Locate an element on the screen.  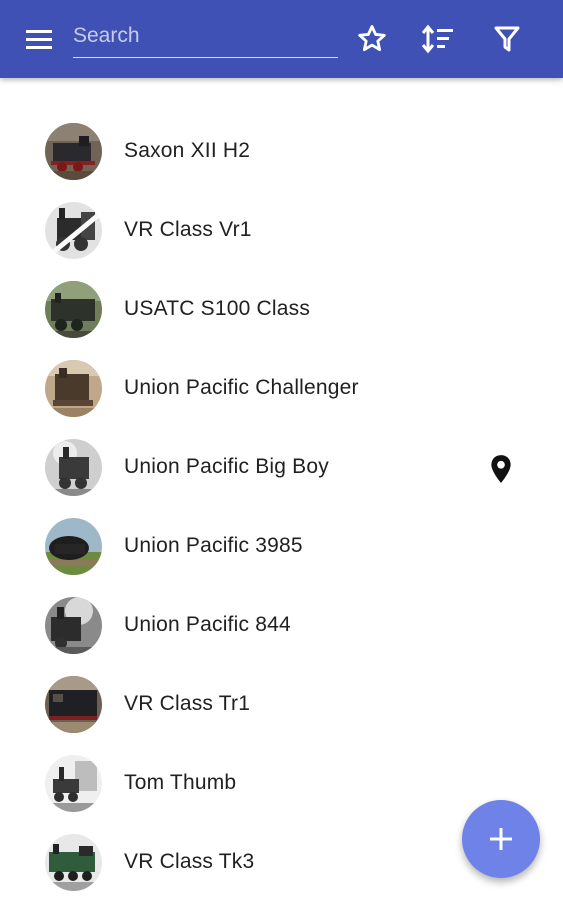
sort-button is located at coordinates (438, 39).